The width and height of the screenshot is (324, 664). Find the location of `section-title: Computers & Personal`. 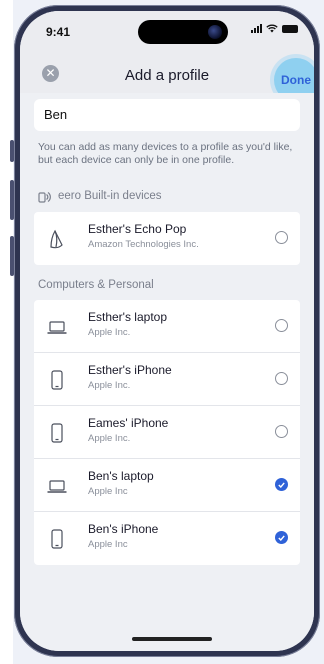

section-title: Computers & Personal is located at coordinates (96, 285).